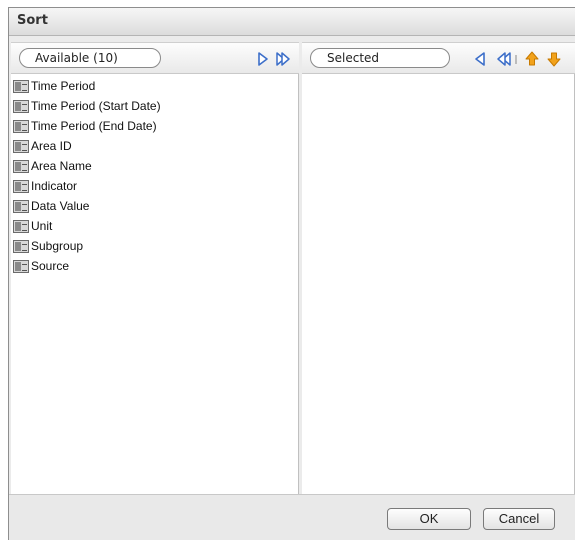  What do you see at coordinates (292, 22) in the screenshot?
I see `dialog-titlebar: Sort` at bounding box center [292, 22].